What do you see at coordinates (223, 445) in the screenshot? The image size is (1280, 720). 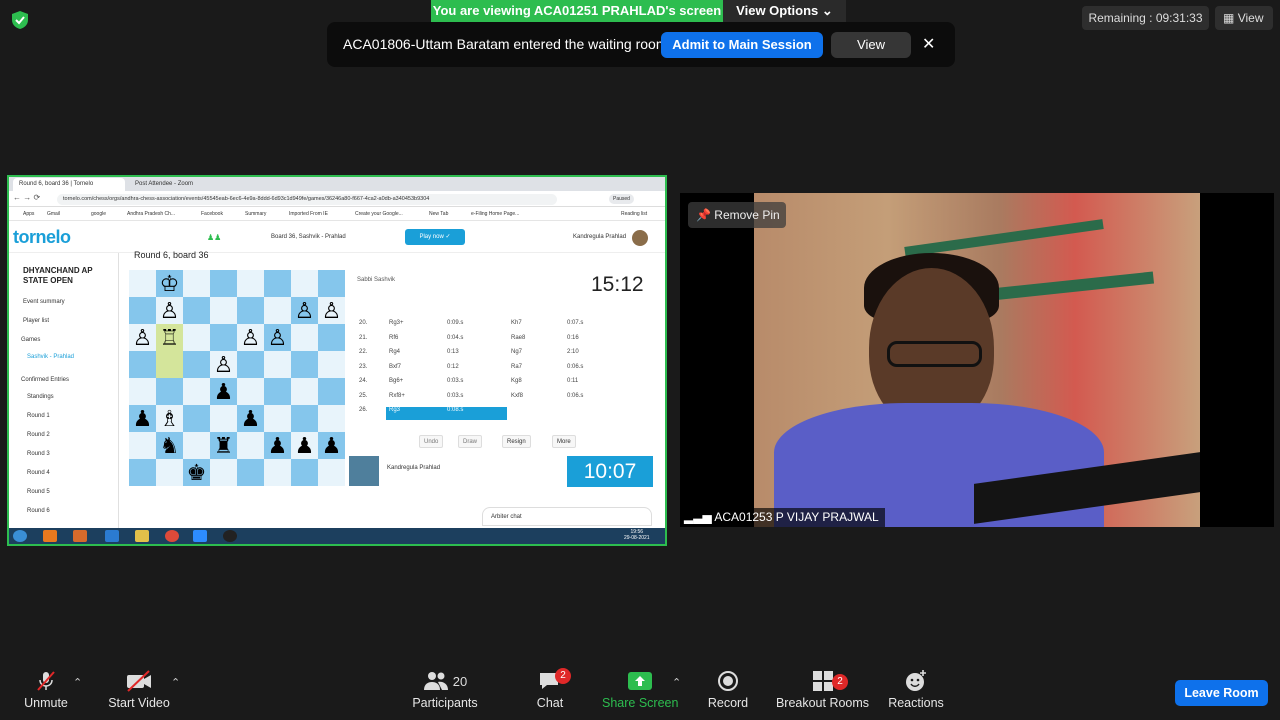 I see `board-square: ♜` at bounding box center [223, 445].